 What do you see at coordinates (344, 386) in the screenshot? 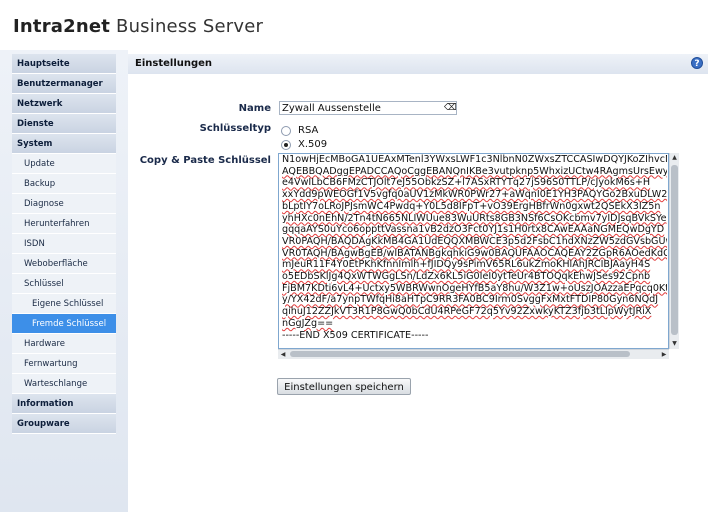
I see `save-settings-button: Einstellungen speichern` at bounding box center [344, 386].